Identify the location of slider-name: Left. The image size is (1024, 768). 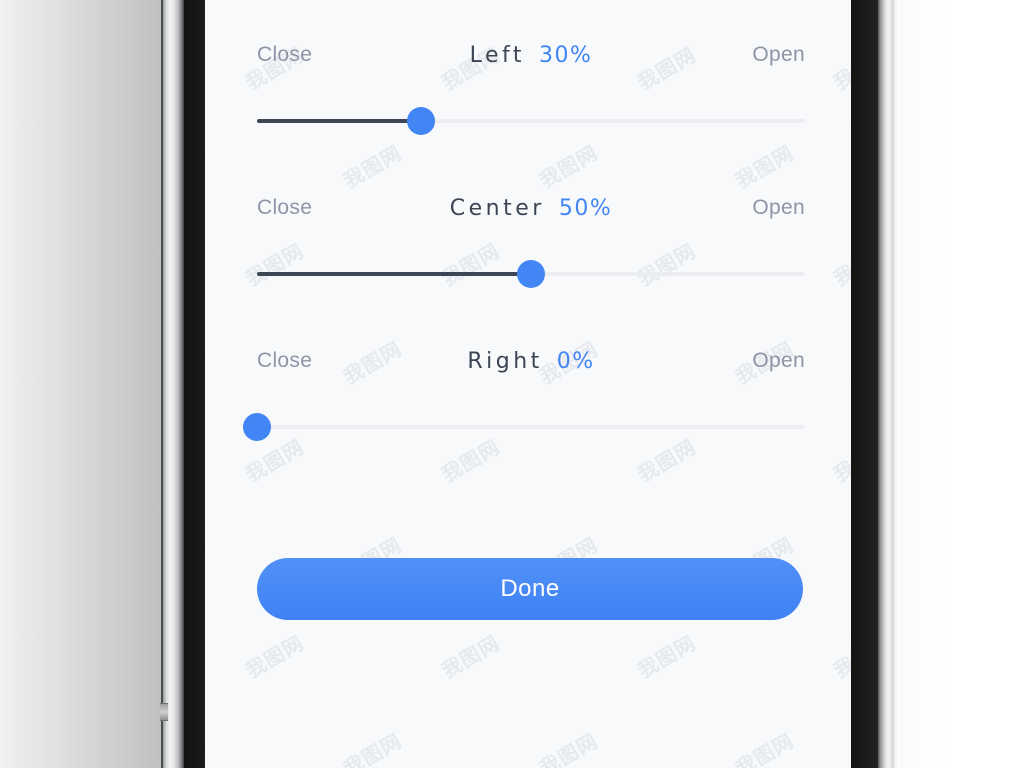
(497, 55).